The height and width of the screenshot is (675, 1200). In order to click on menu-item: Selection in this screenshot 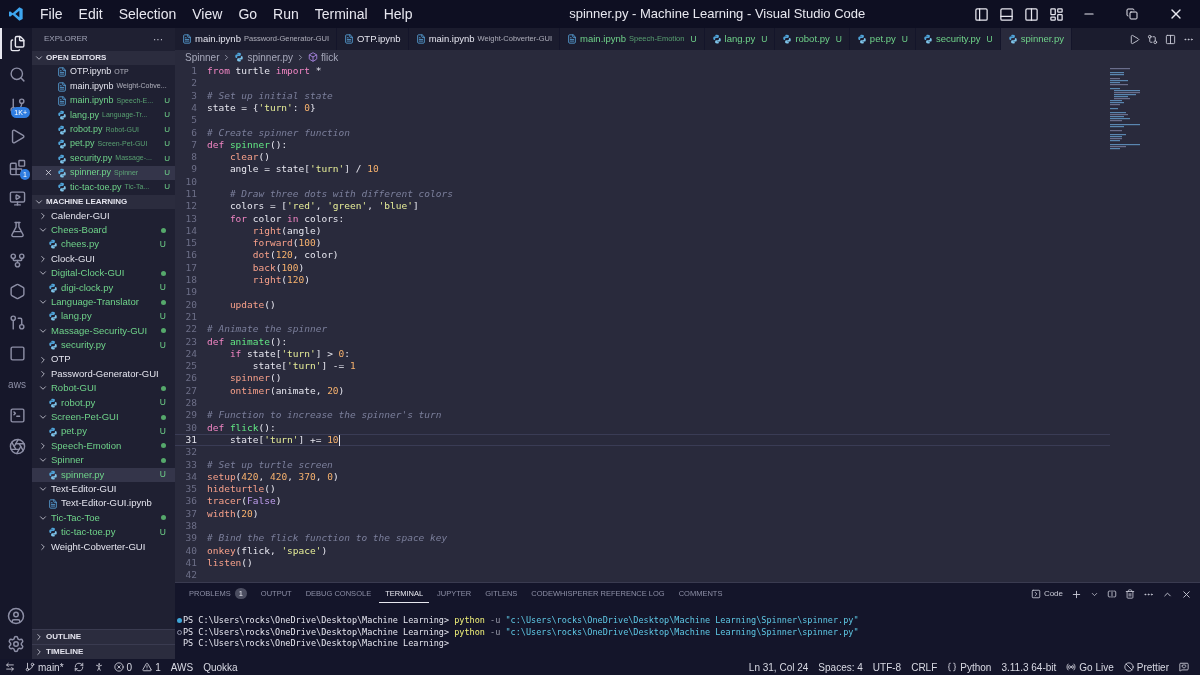, I will do `click(147, 14)`.